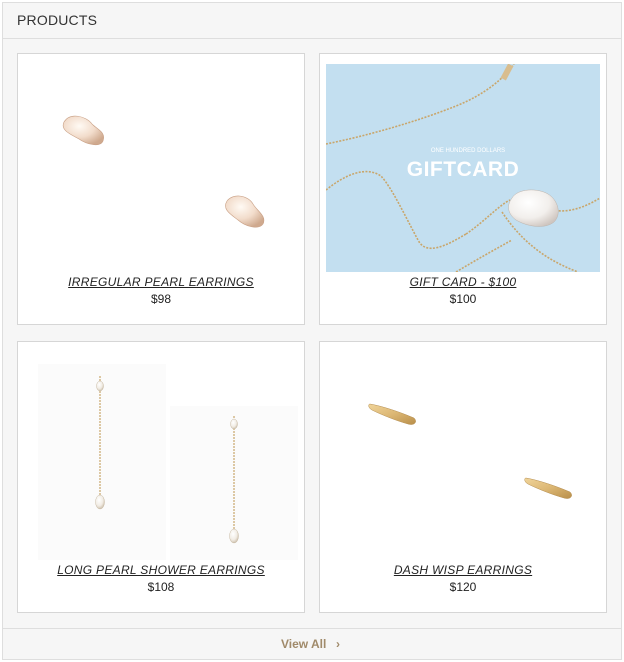 This screenshot has width=624, height=662. Describe the element at coordinates (57, 20) in the screenshot. I see `panel-title: PRODUCTS` at that location.